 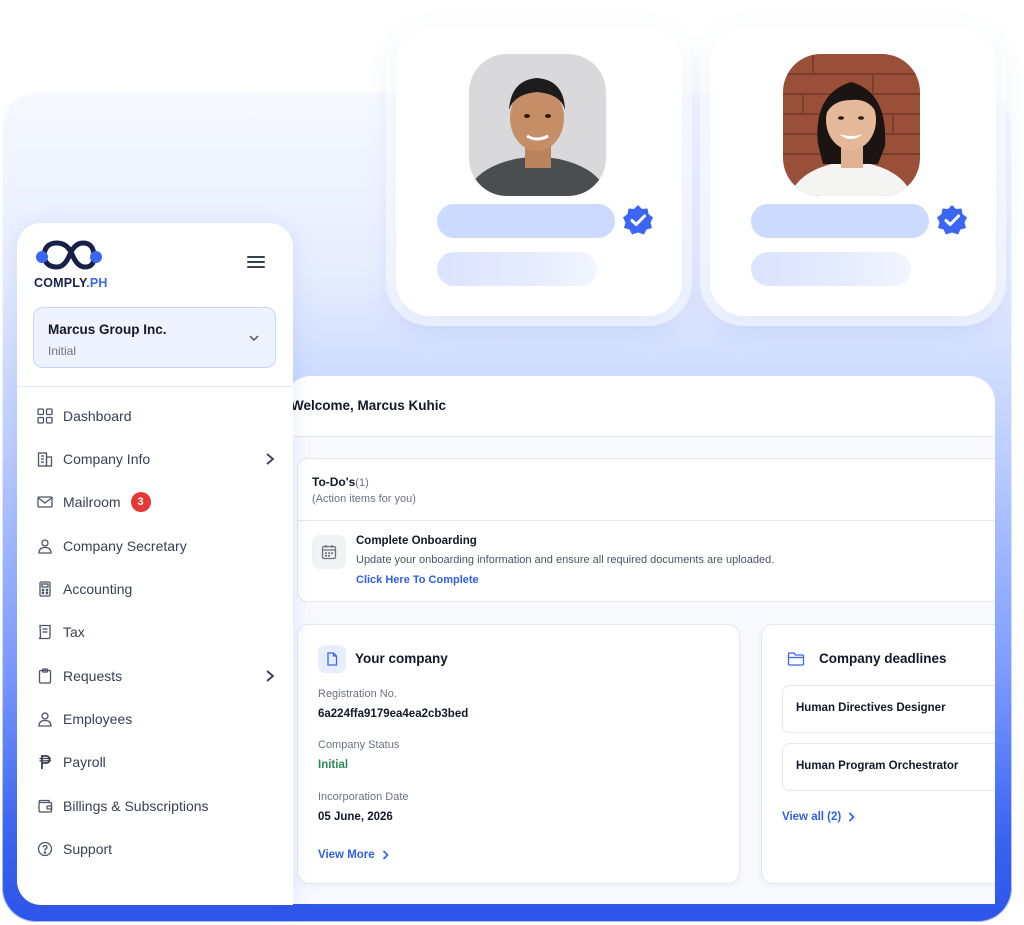 What do you see at coordinates (359, 745) in the screenshot?
I see `company-status-label: Company Status` at bounding box center [359, 745].